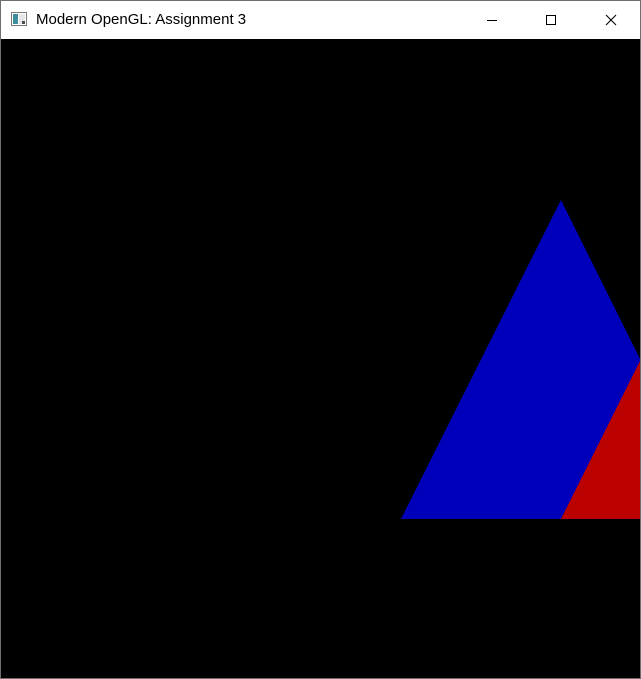 Image resolution: width=641 pixels, height=679 pixels. I want to click on title-bar: Modern OpenGL: Assignment 3, so click(320, 20).